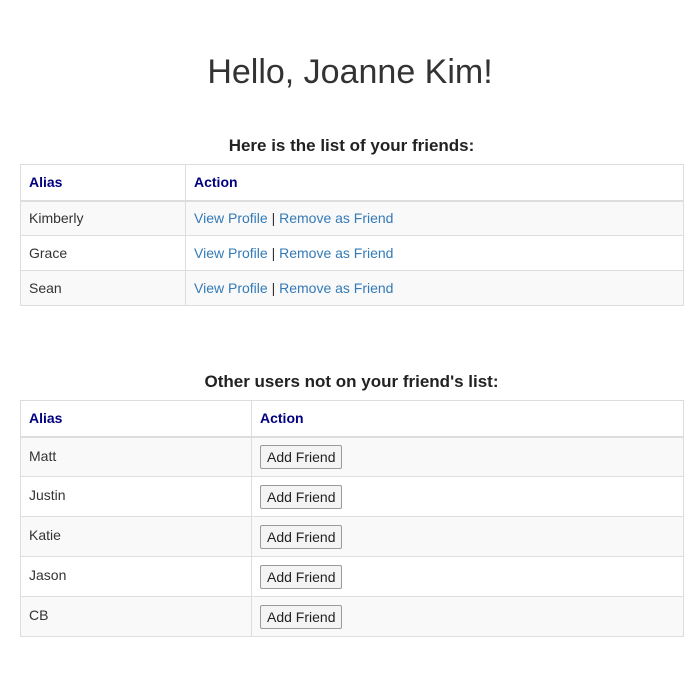 The width and height of the screenshot is (700, 700). I want to click on user-row: Justin Add Friend, so click(352, 496).